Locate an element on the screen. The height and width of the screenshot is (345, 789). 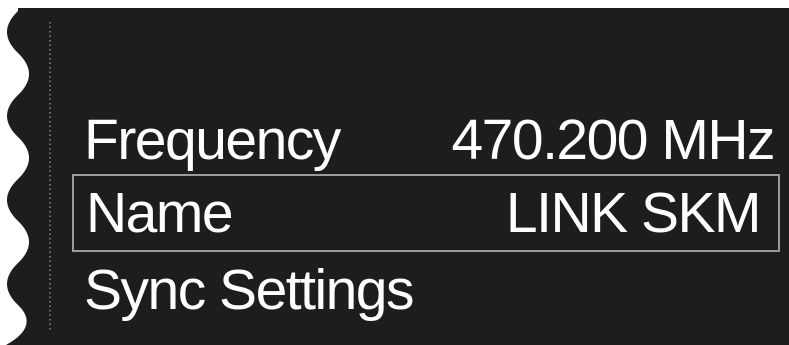
name-value: LINK SKM is located at coordinates (633, 212).